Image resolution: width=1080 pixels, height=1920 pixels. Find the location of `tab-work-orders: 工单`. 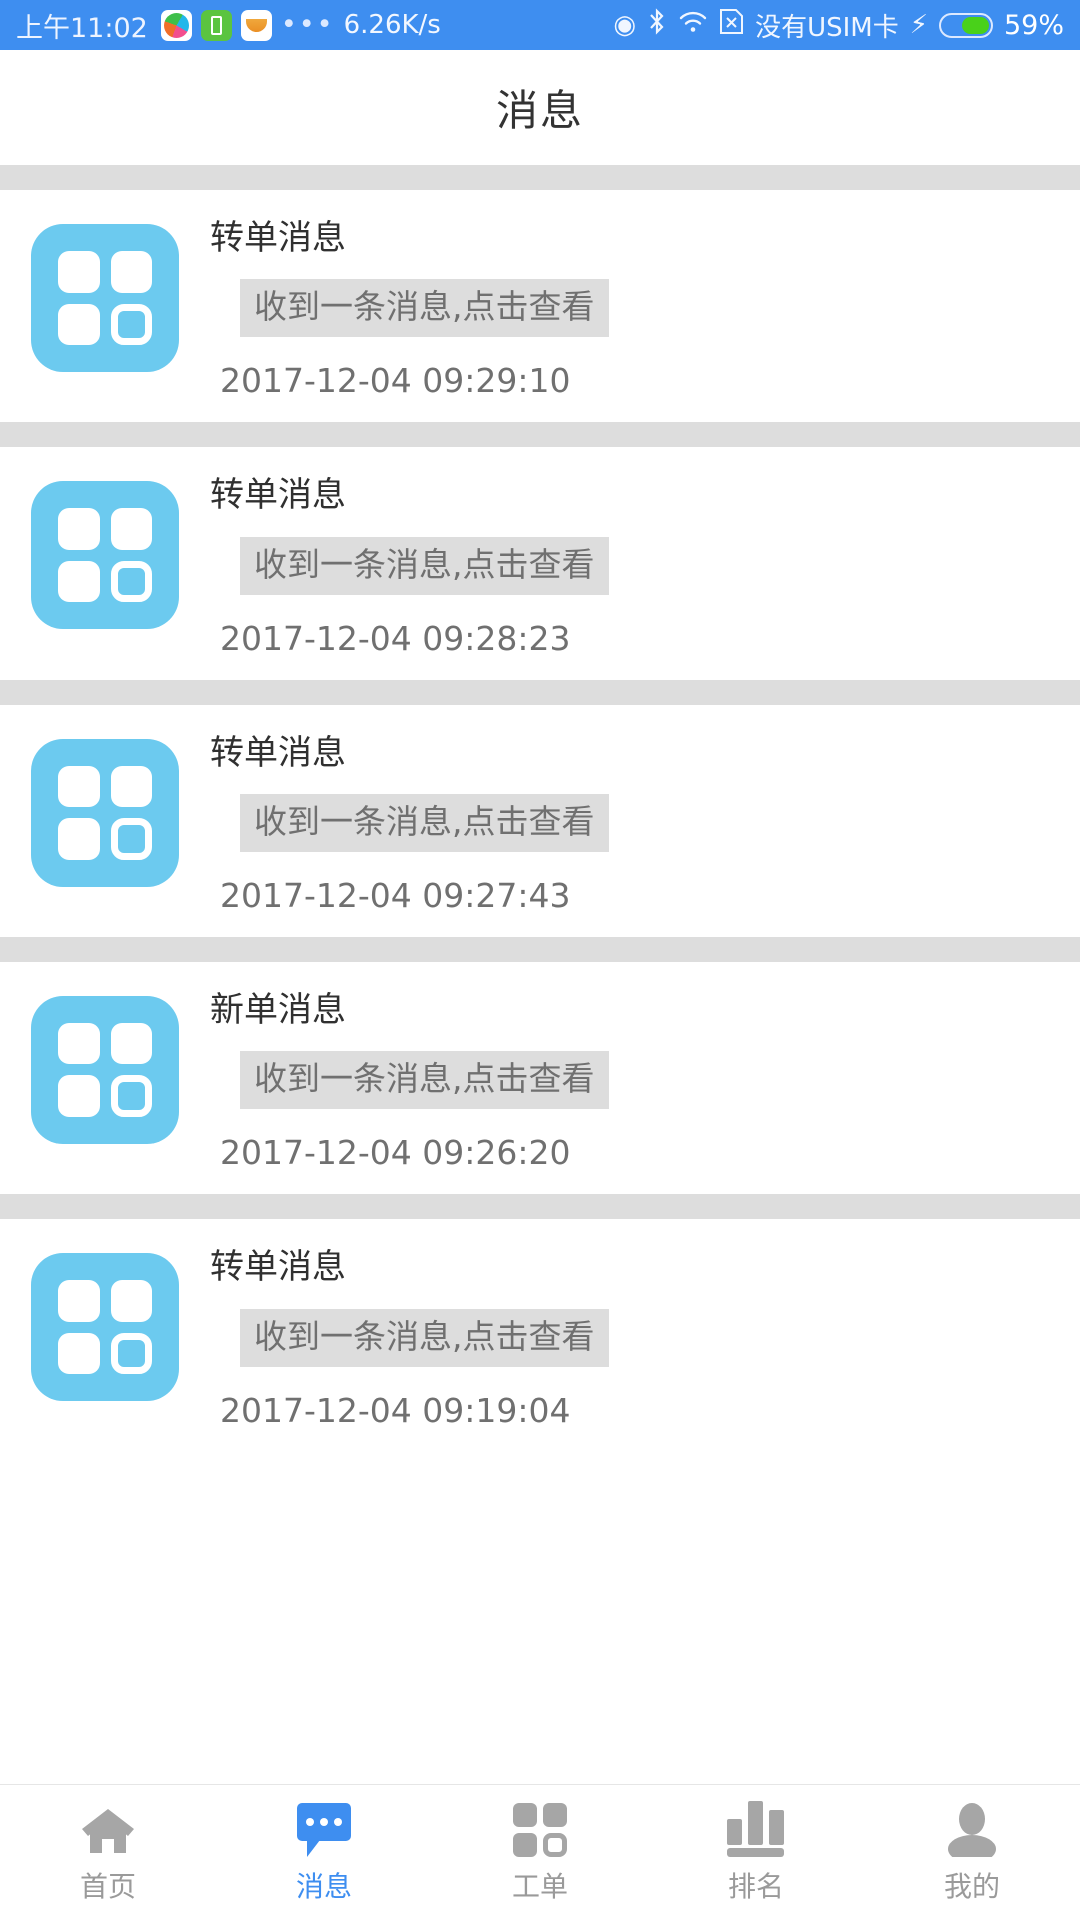

tab-work-orders: 工单 is located at coordinates (540, 1852).